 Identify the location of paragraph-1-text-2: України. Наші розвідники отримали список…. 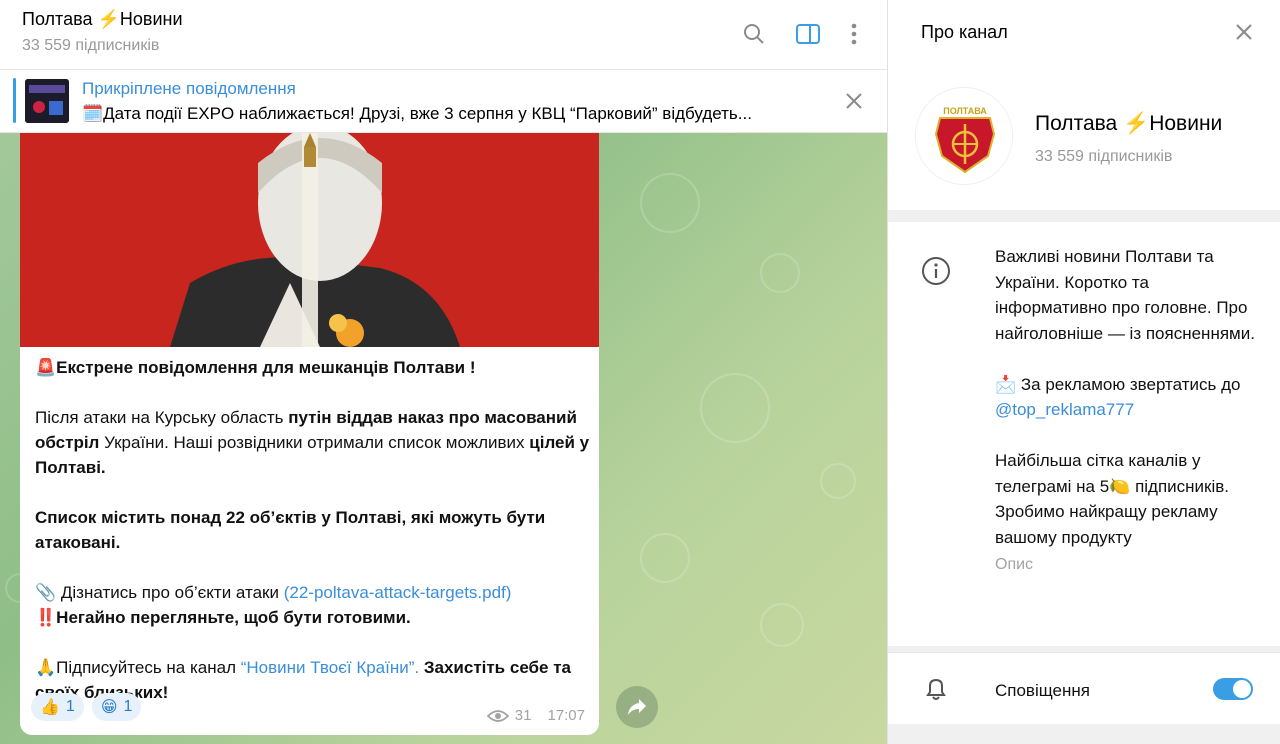
(314, 442).